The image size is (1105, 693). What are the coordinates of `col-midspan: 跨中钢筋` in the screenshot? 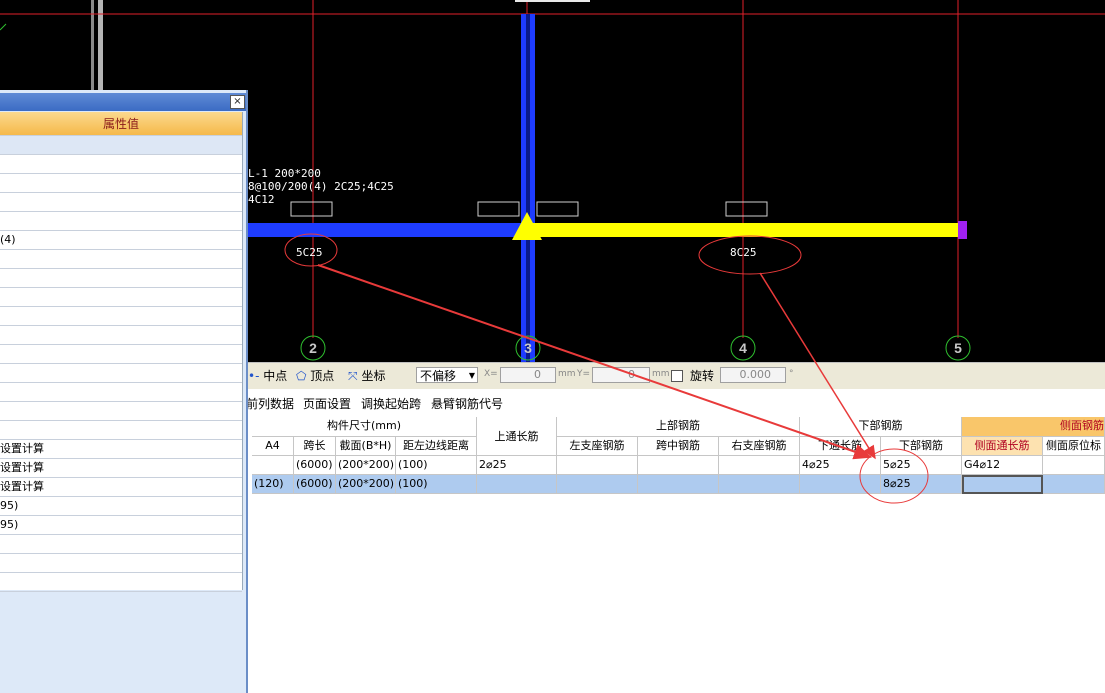 It's located at (678, 446).